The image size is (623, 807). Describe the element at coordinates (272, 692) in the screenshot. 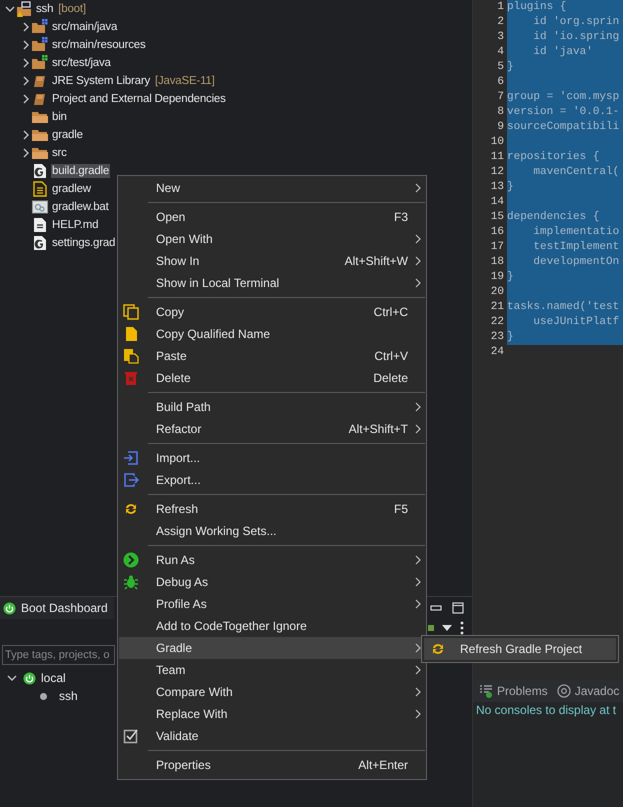

I see `menu-item: Compare With` at that location.